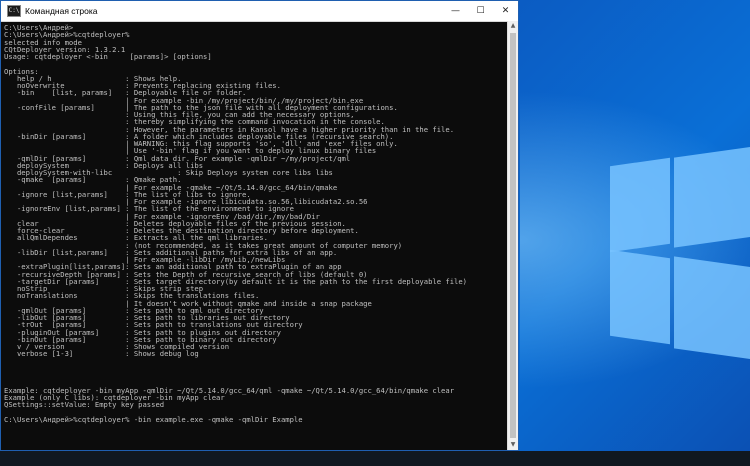 The height and width of the screenshot is (466, 750). What do you see at coordinates (513, 445) in the screenshot?
I see `scroll-down-arrow-icon: ▼` at bounding box center [513, 445].